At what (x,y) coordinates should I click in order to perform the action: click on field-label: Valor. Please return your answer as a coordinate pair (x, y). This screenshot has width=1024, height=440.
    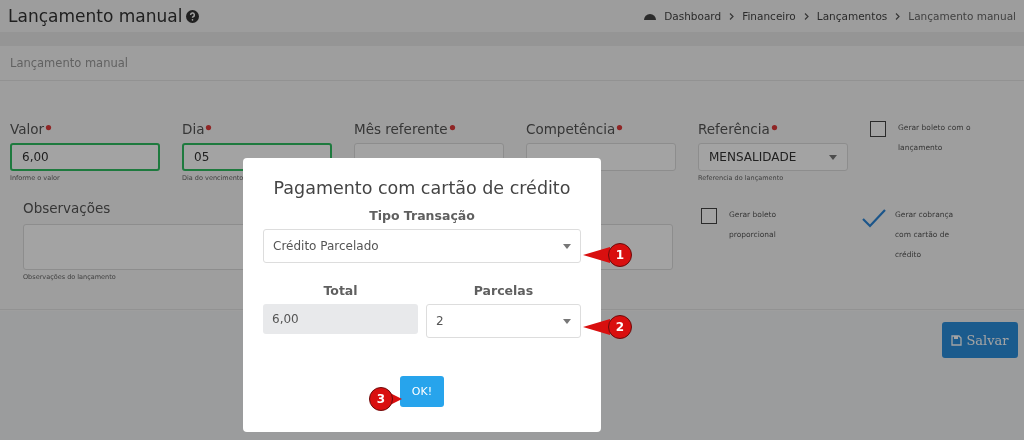
    Looking at the image, I should click on (27, 130).